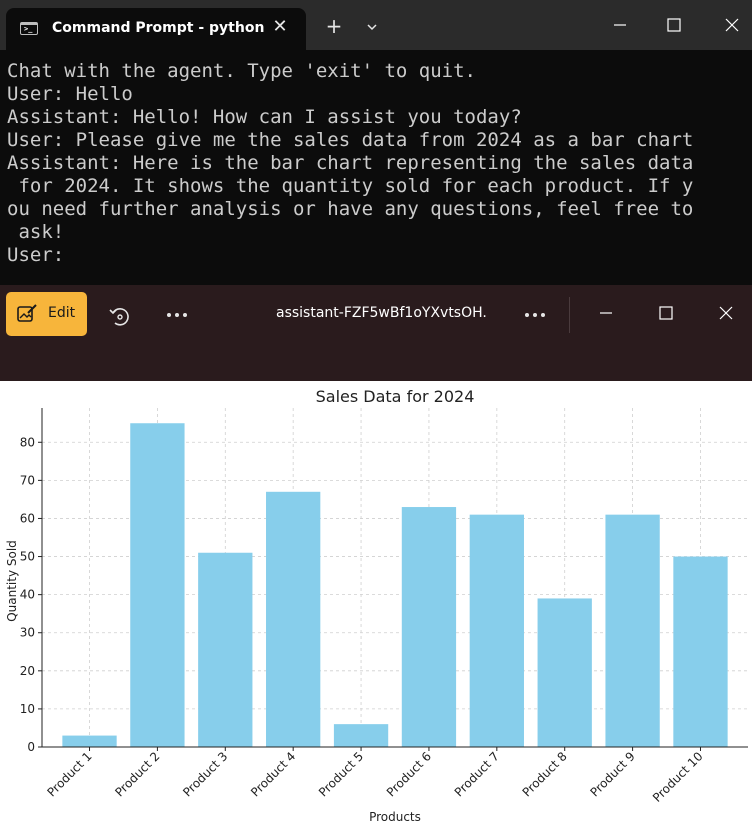 This screenshot has height=826, width=752. Describe the element at coordinates (395, 396) in the screenshot. I see `chart-title: Sales Data for 2024` at that location.